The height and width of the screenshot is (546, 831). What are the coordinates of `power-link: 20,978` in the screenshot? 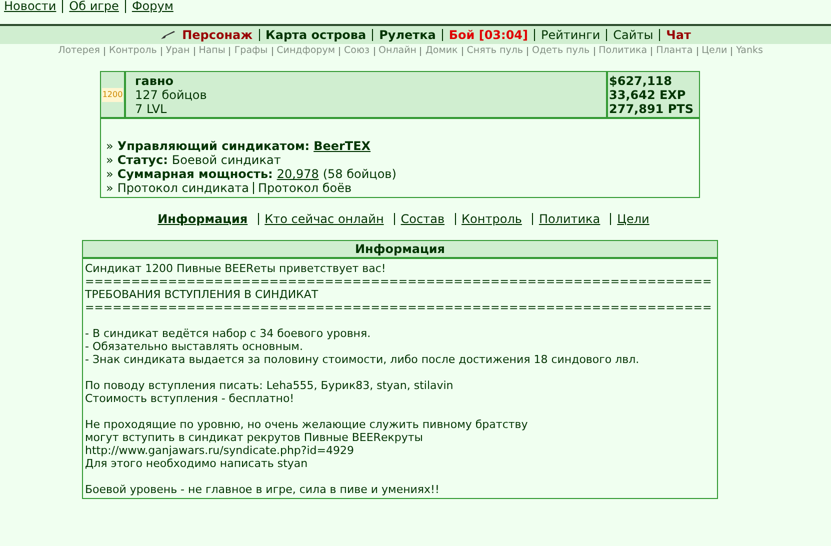 It's located at (297, 174).